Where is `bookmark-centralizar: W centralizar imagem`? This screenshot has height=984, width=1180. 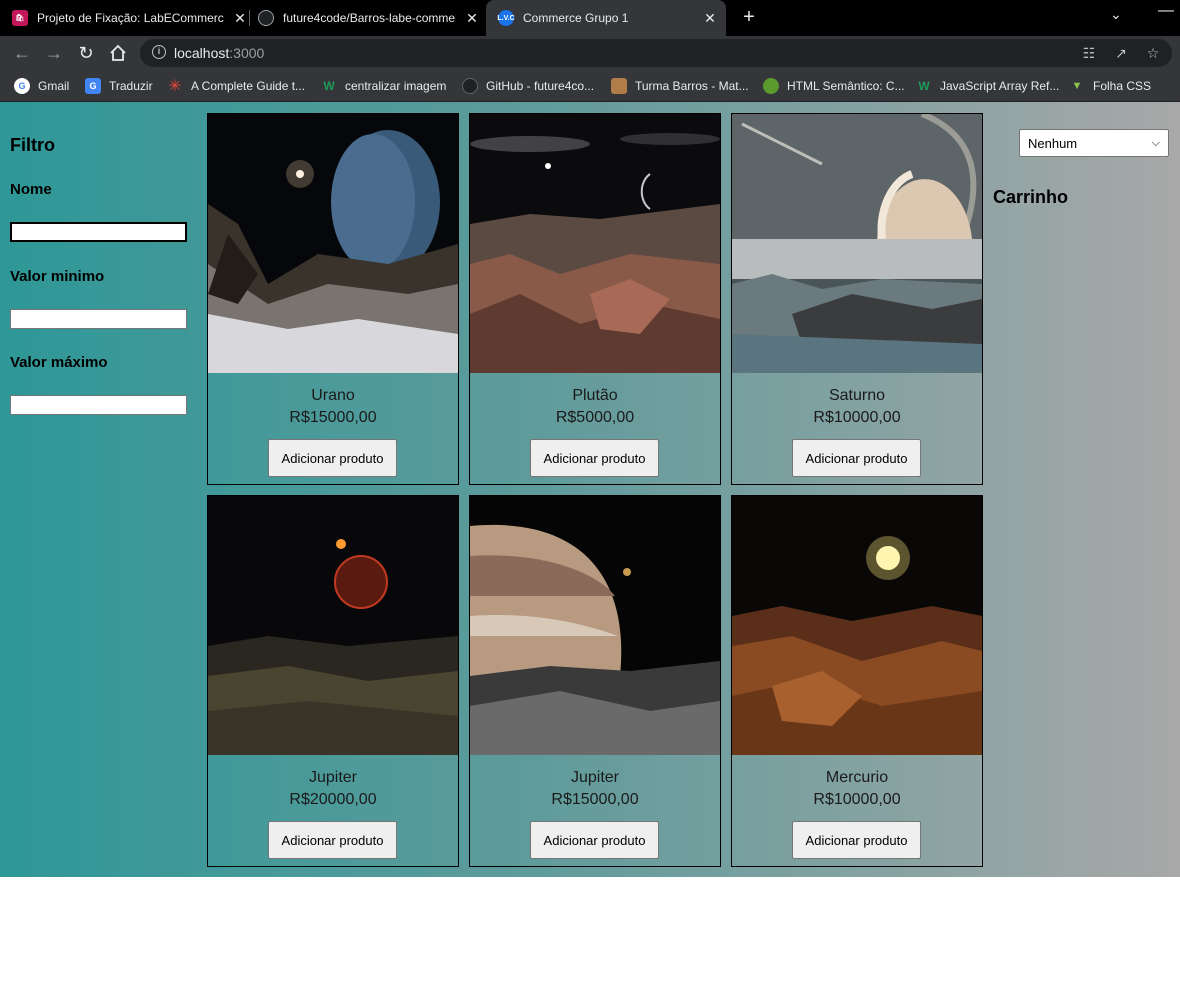 bookmark-centralizar: W centralizar imagem is located at coordinates (383, 86).